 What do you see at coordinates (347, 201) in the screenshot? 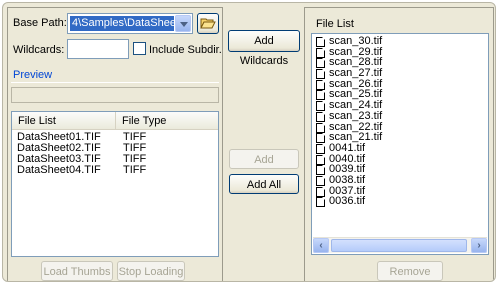
I see `list-item-label: 0036.tif` at bounding box center [347, 201].